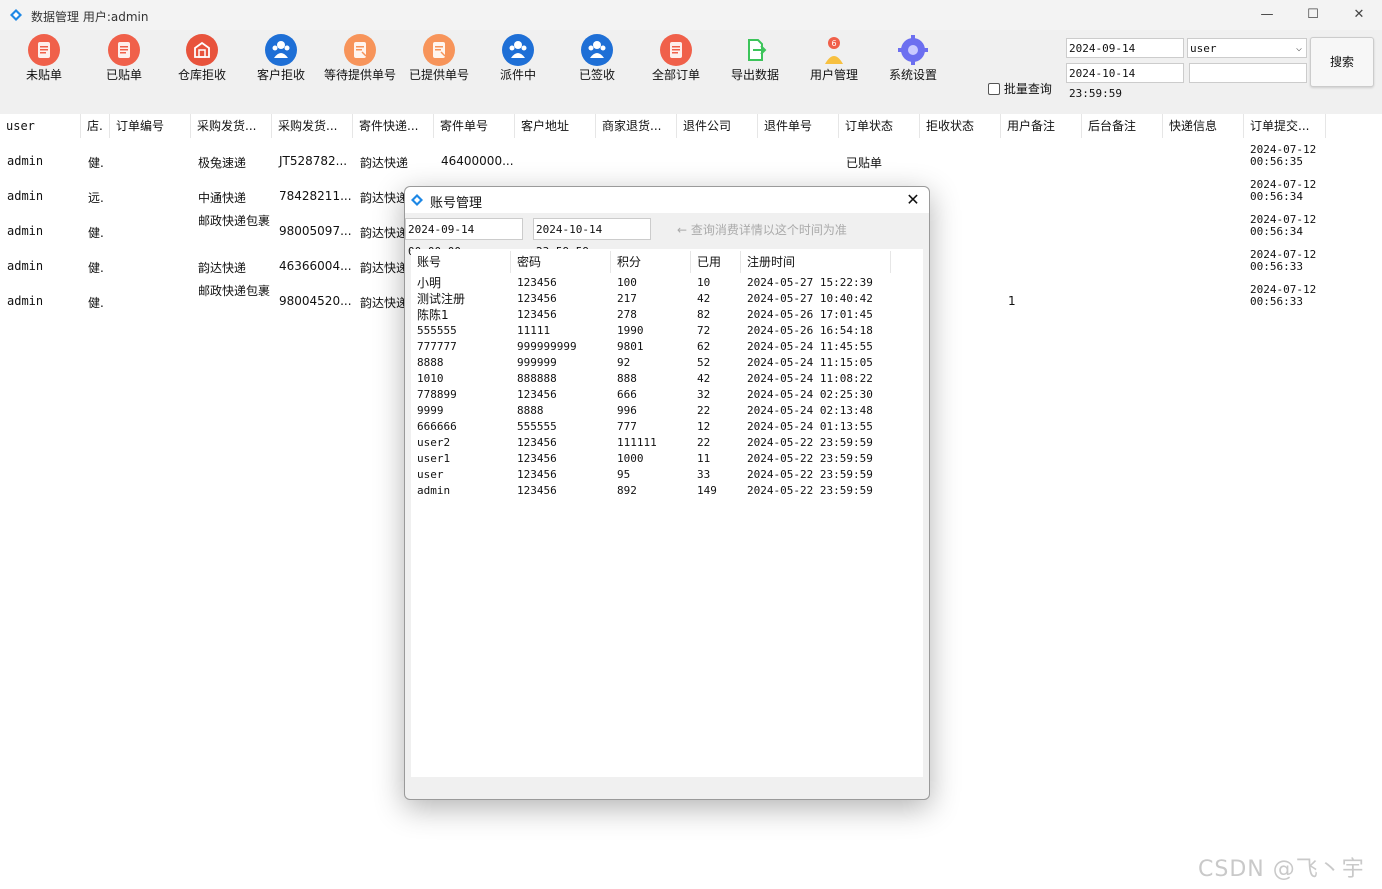  I want to click on account-cell: 11, so click(704, 458).